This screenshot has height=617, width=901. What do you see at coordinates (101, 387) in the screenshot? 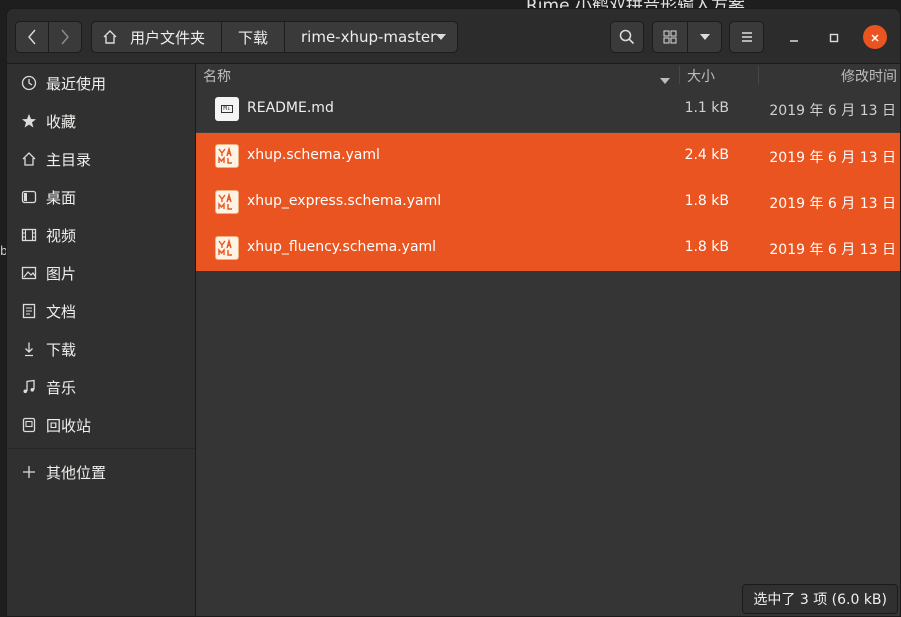
I see `sidebar-item-music: 音乐` at bounding box center [101, 387].